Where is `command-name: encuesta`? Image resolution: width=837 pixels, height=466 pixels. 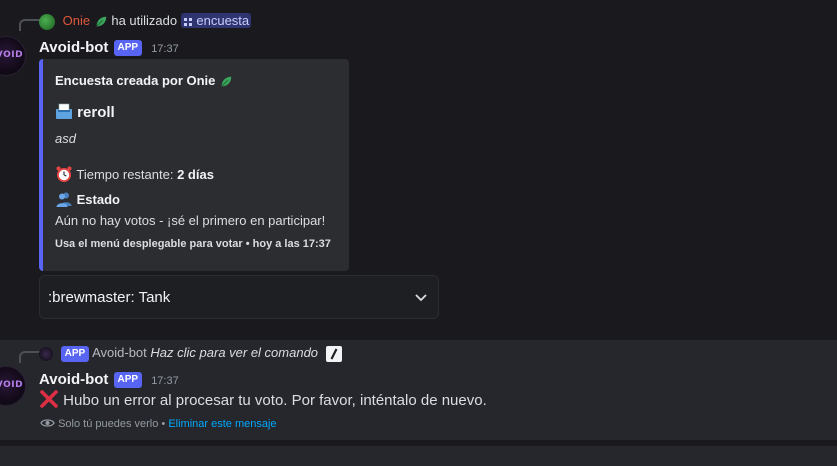
command-name: encuesta is located at coordinates (223, 20).